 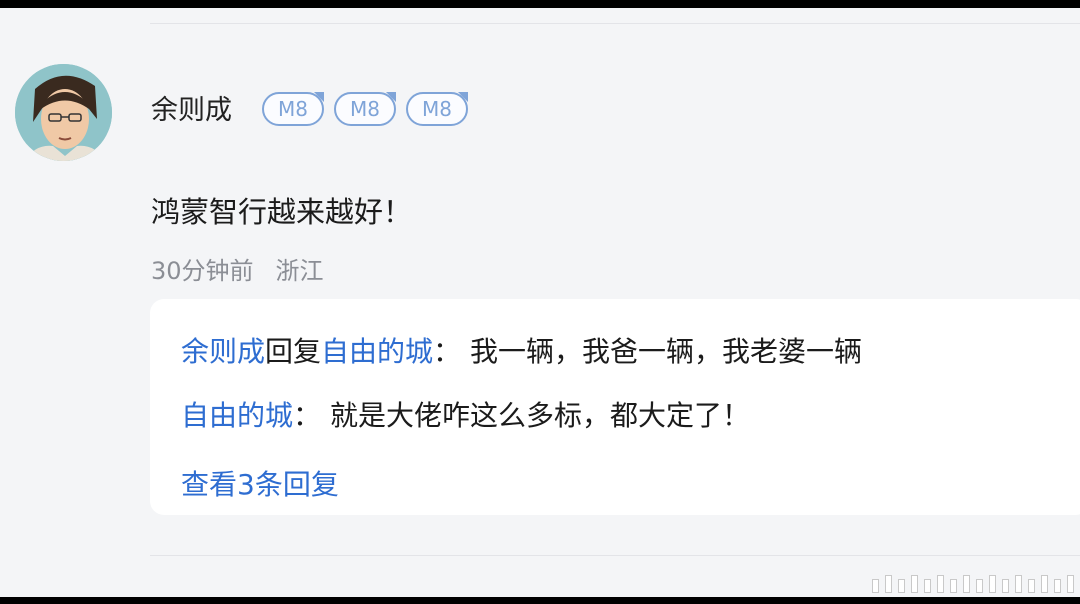 I want to click on bottom-divider, so click(x=615, y=555).